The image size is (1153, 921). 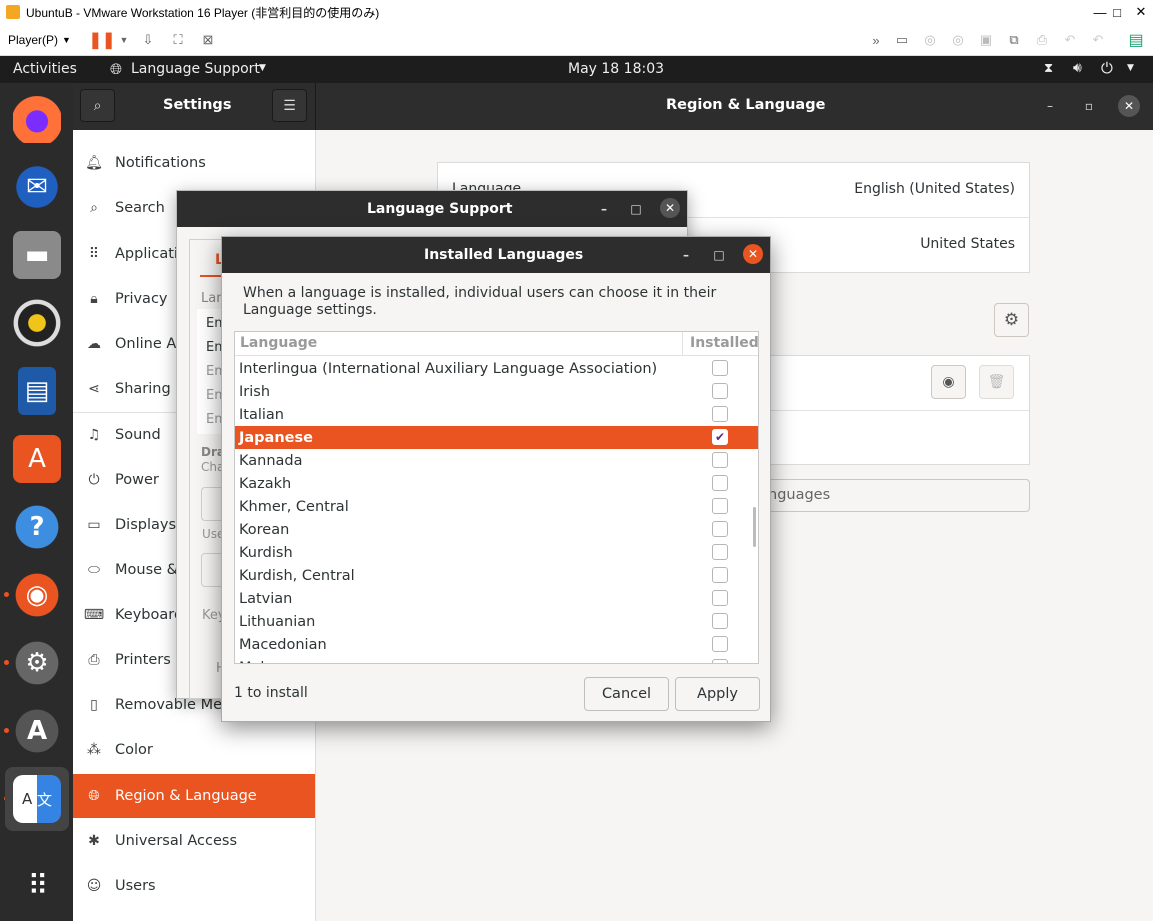 I want to click on column-header-installed: Installed, so click(x=724, y=343).